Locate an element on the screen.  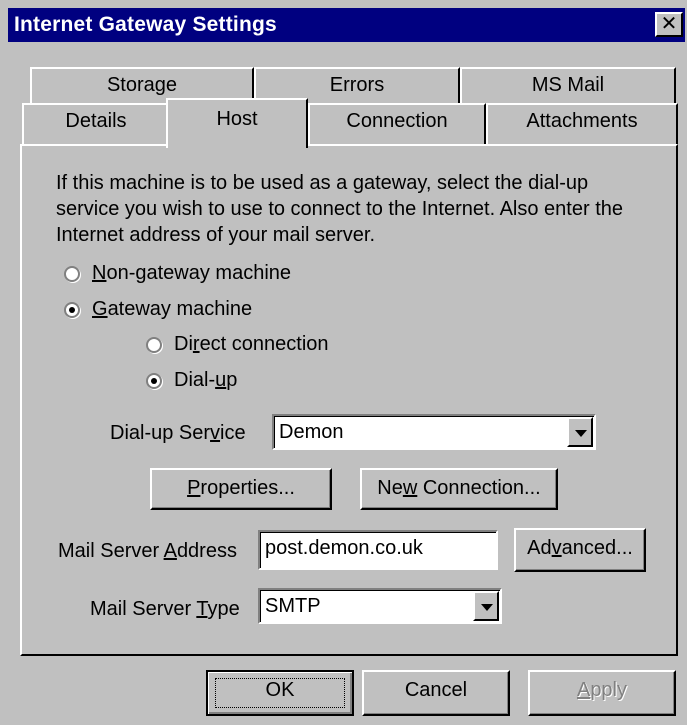
tab-details: Details is located at coordinates (96, 124).